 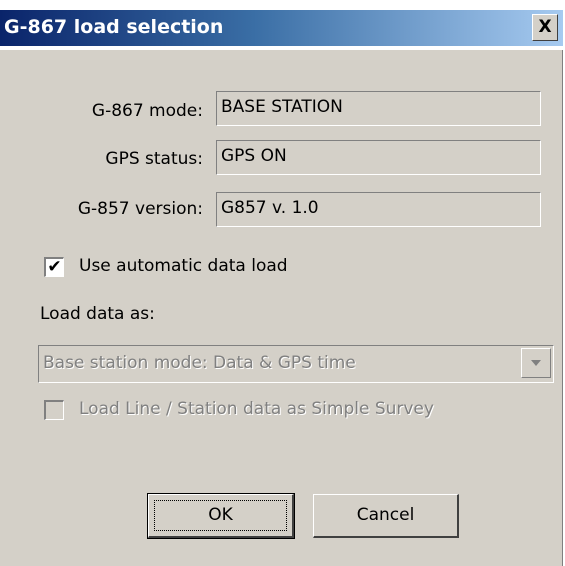 What do you see at coordinates (183, 266) in the screenshot?
I see `auto-load-label: Use automatic data load` at bounding box center [183, 266].